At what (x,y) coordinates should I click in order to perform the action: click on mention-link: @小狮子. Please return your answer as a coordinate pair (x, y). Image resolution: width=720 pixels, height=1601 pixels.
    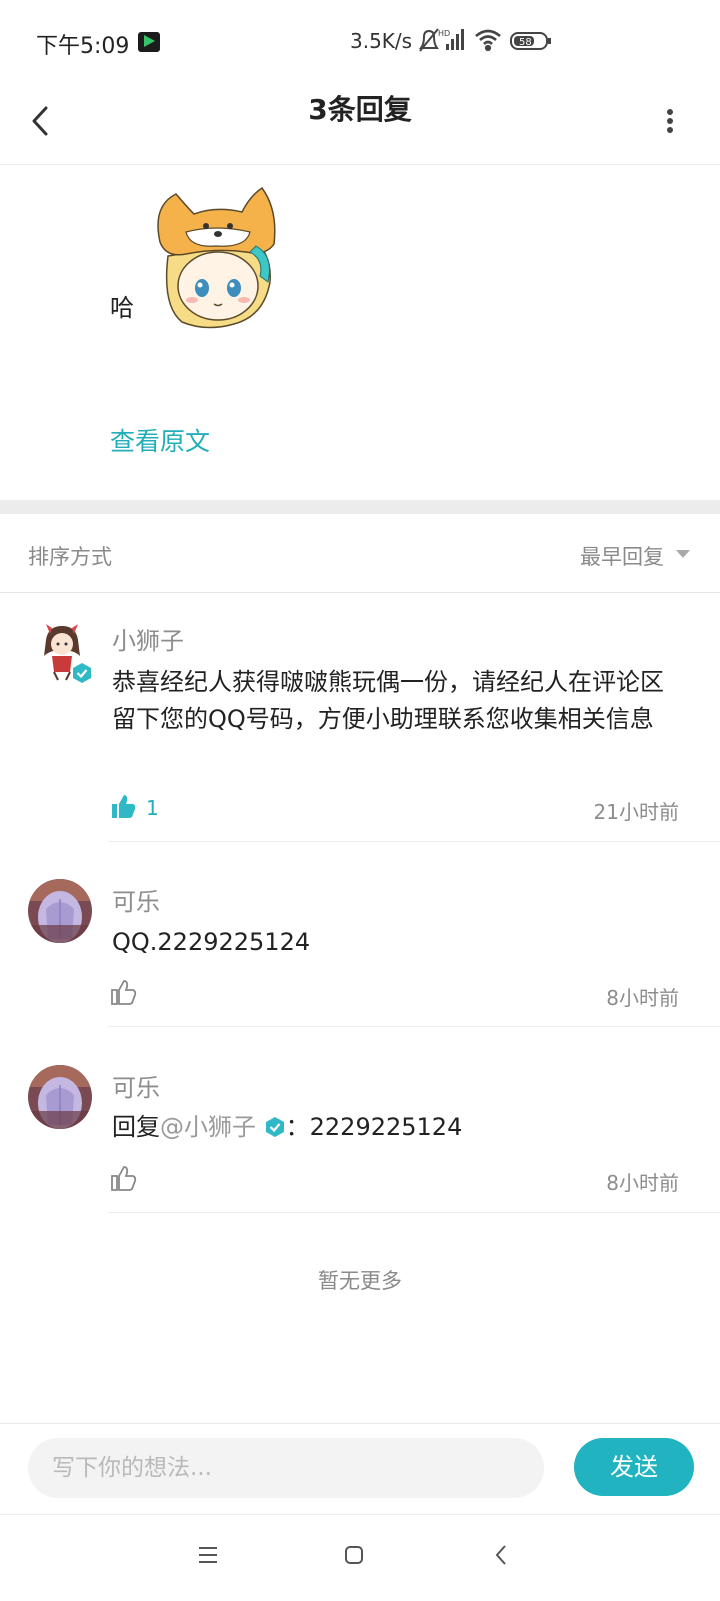
    Looking at the image, I should click on (208, 1127).